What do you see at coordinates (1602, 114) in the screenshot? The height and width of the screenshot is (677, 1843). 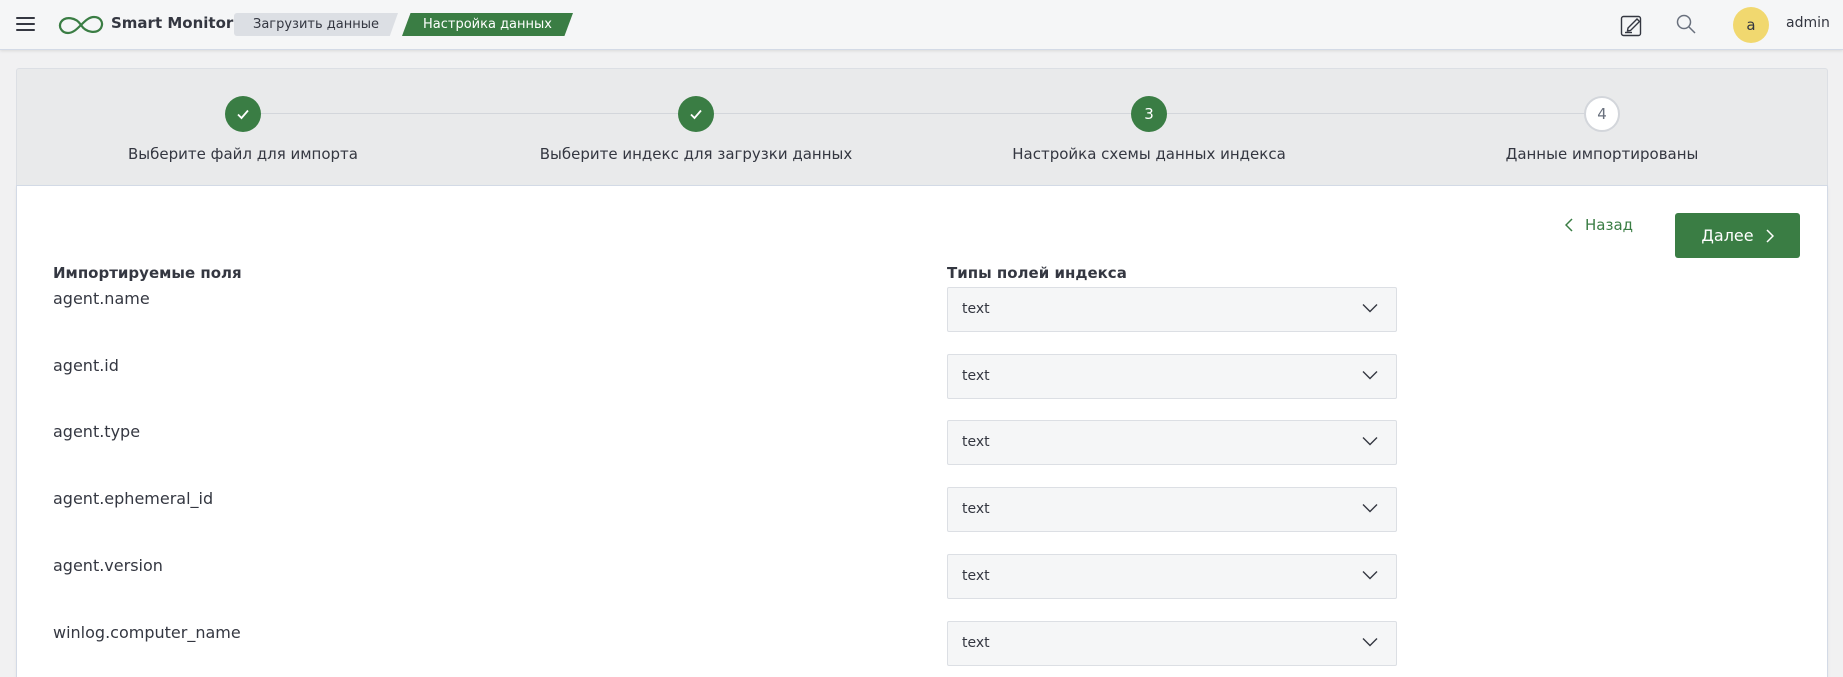 I see `step-4-number: 4` at bounding box center [1602, 114].